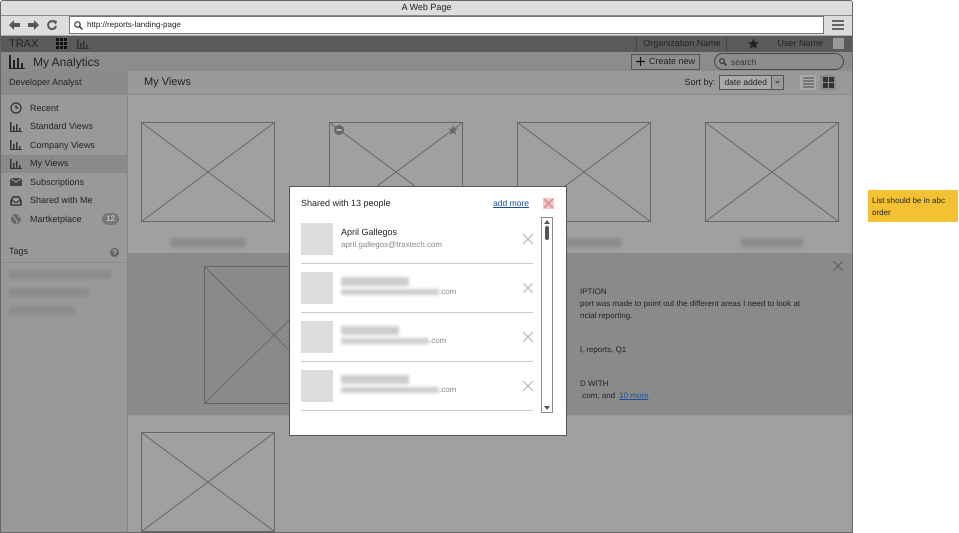 The image size is (959, 533). Describe the element at coordinates (547, 222) in the screenshot. I see `scroll-up-icon` at that location.